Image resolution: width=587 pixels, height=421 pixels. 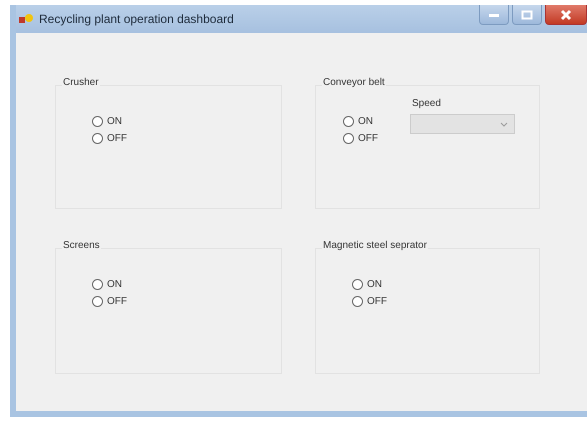 What do you see at coordinates (504, 124) in the screenshot?
I see `chevron-down-icon` at bounding box center [504, 124].